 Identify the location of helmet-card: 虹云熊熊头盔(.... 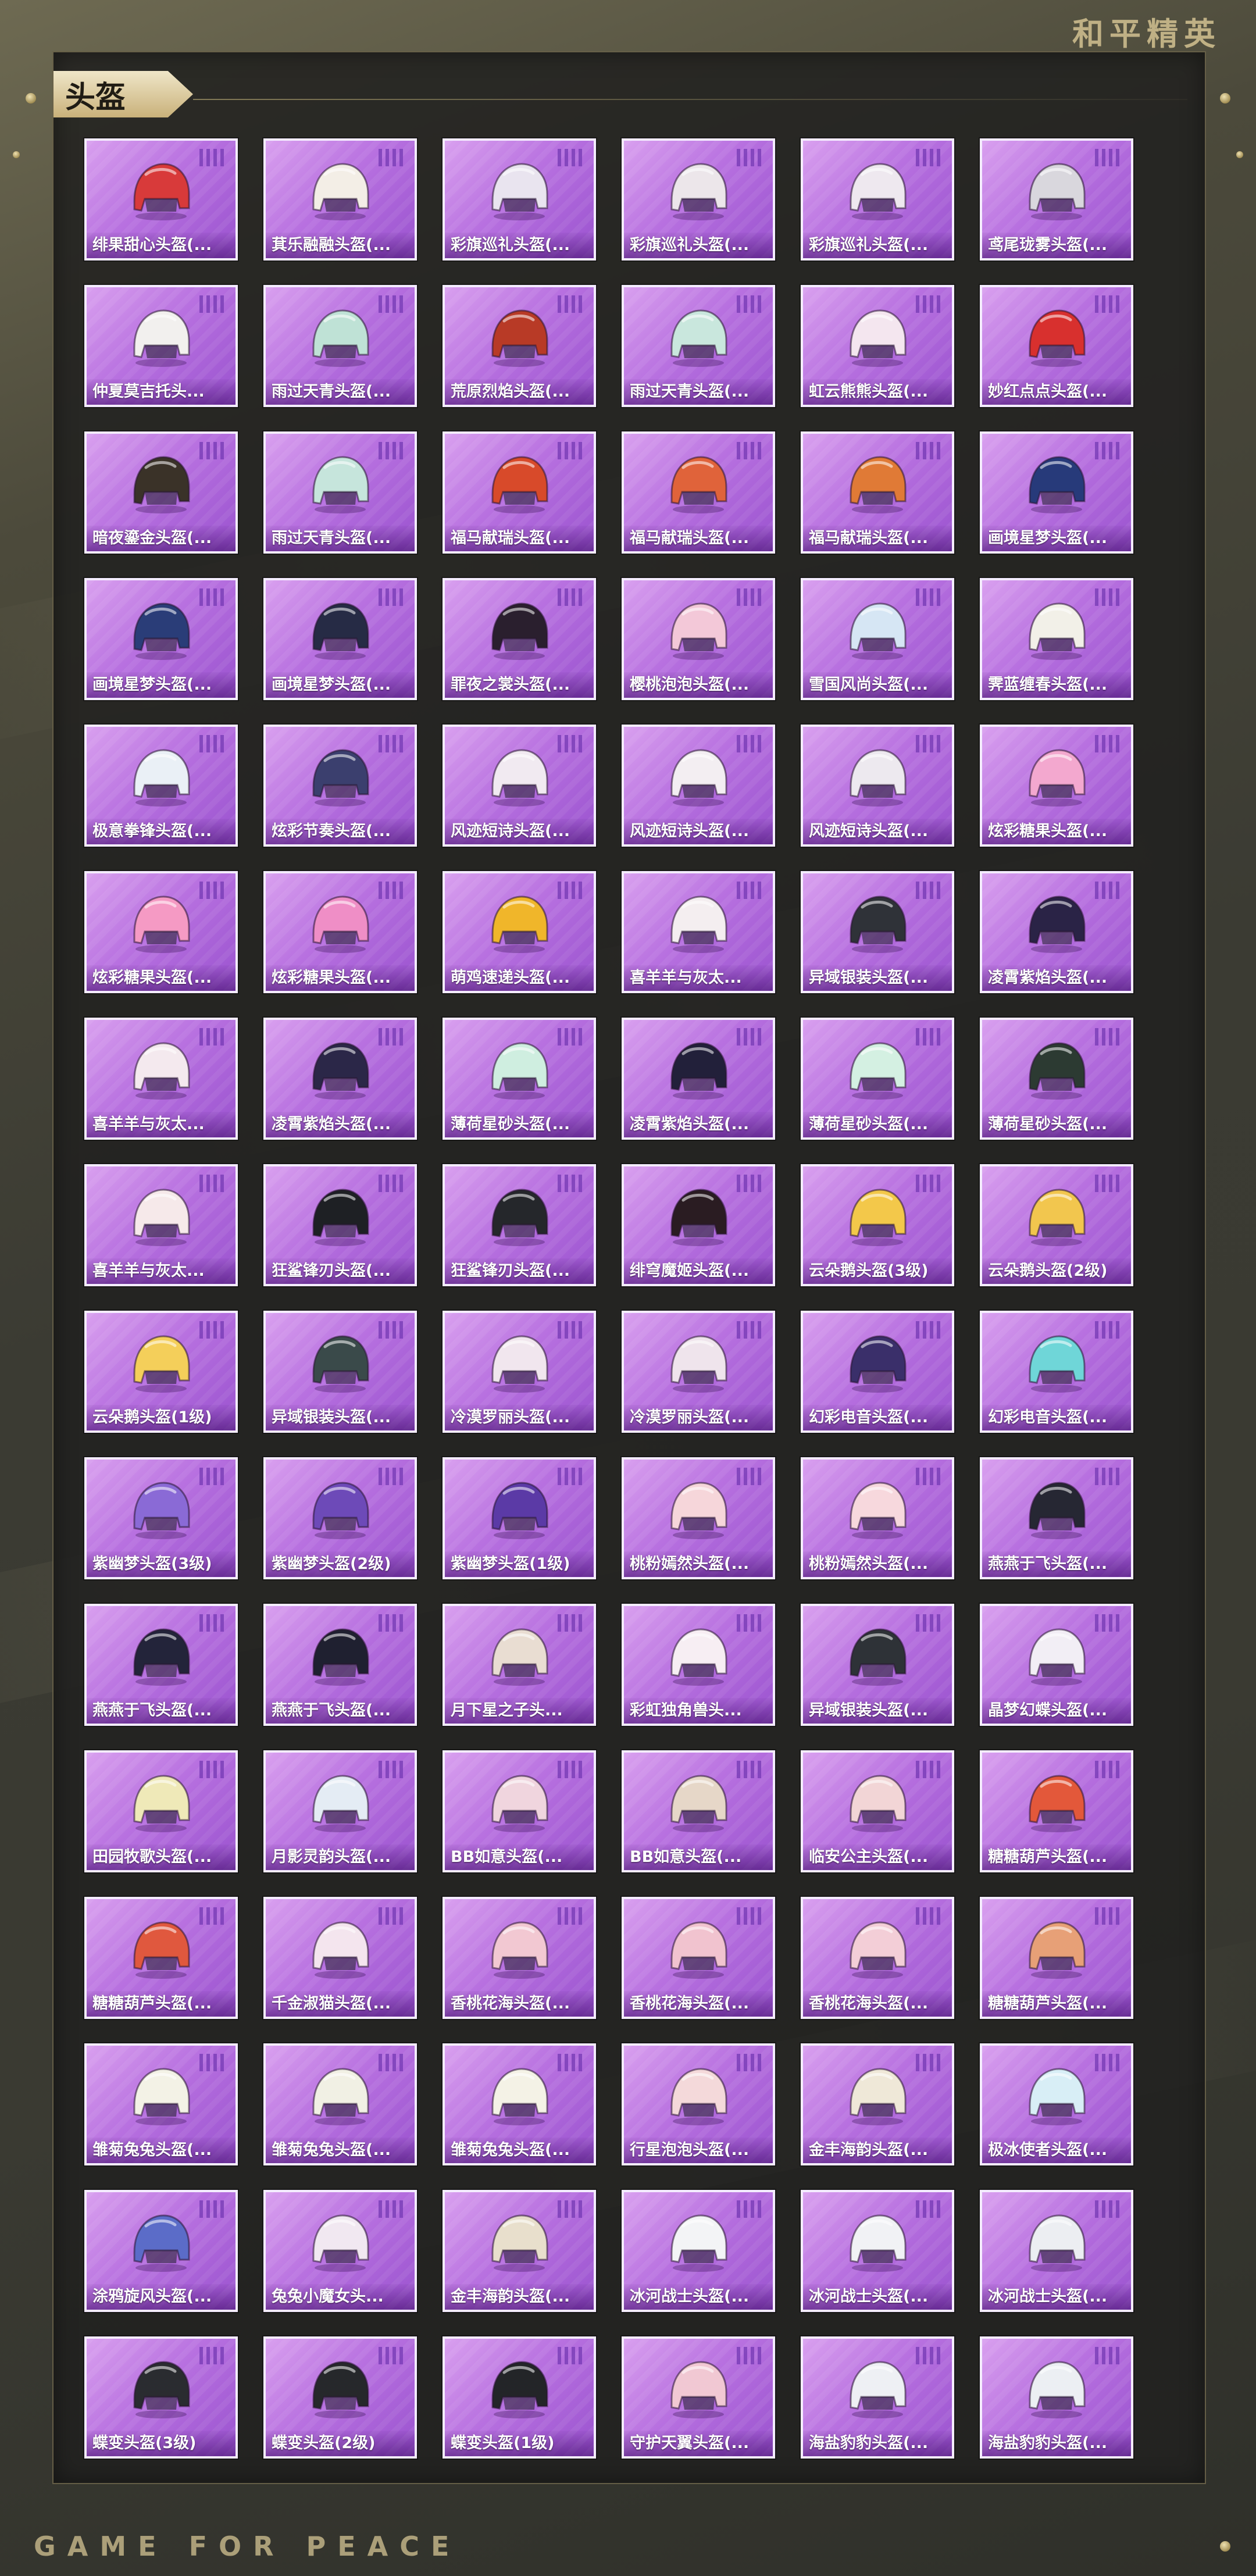
(877, 346).